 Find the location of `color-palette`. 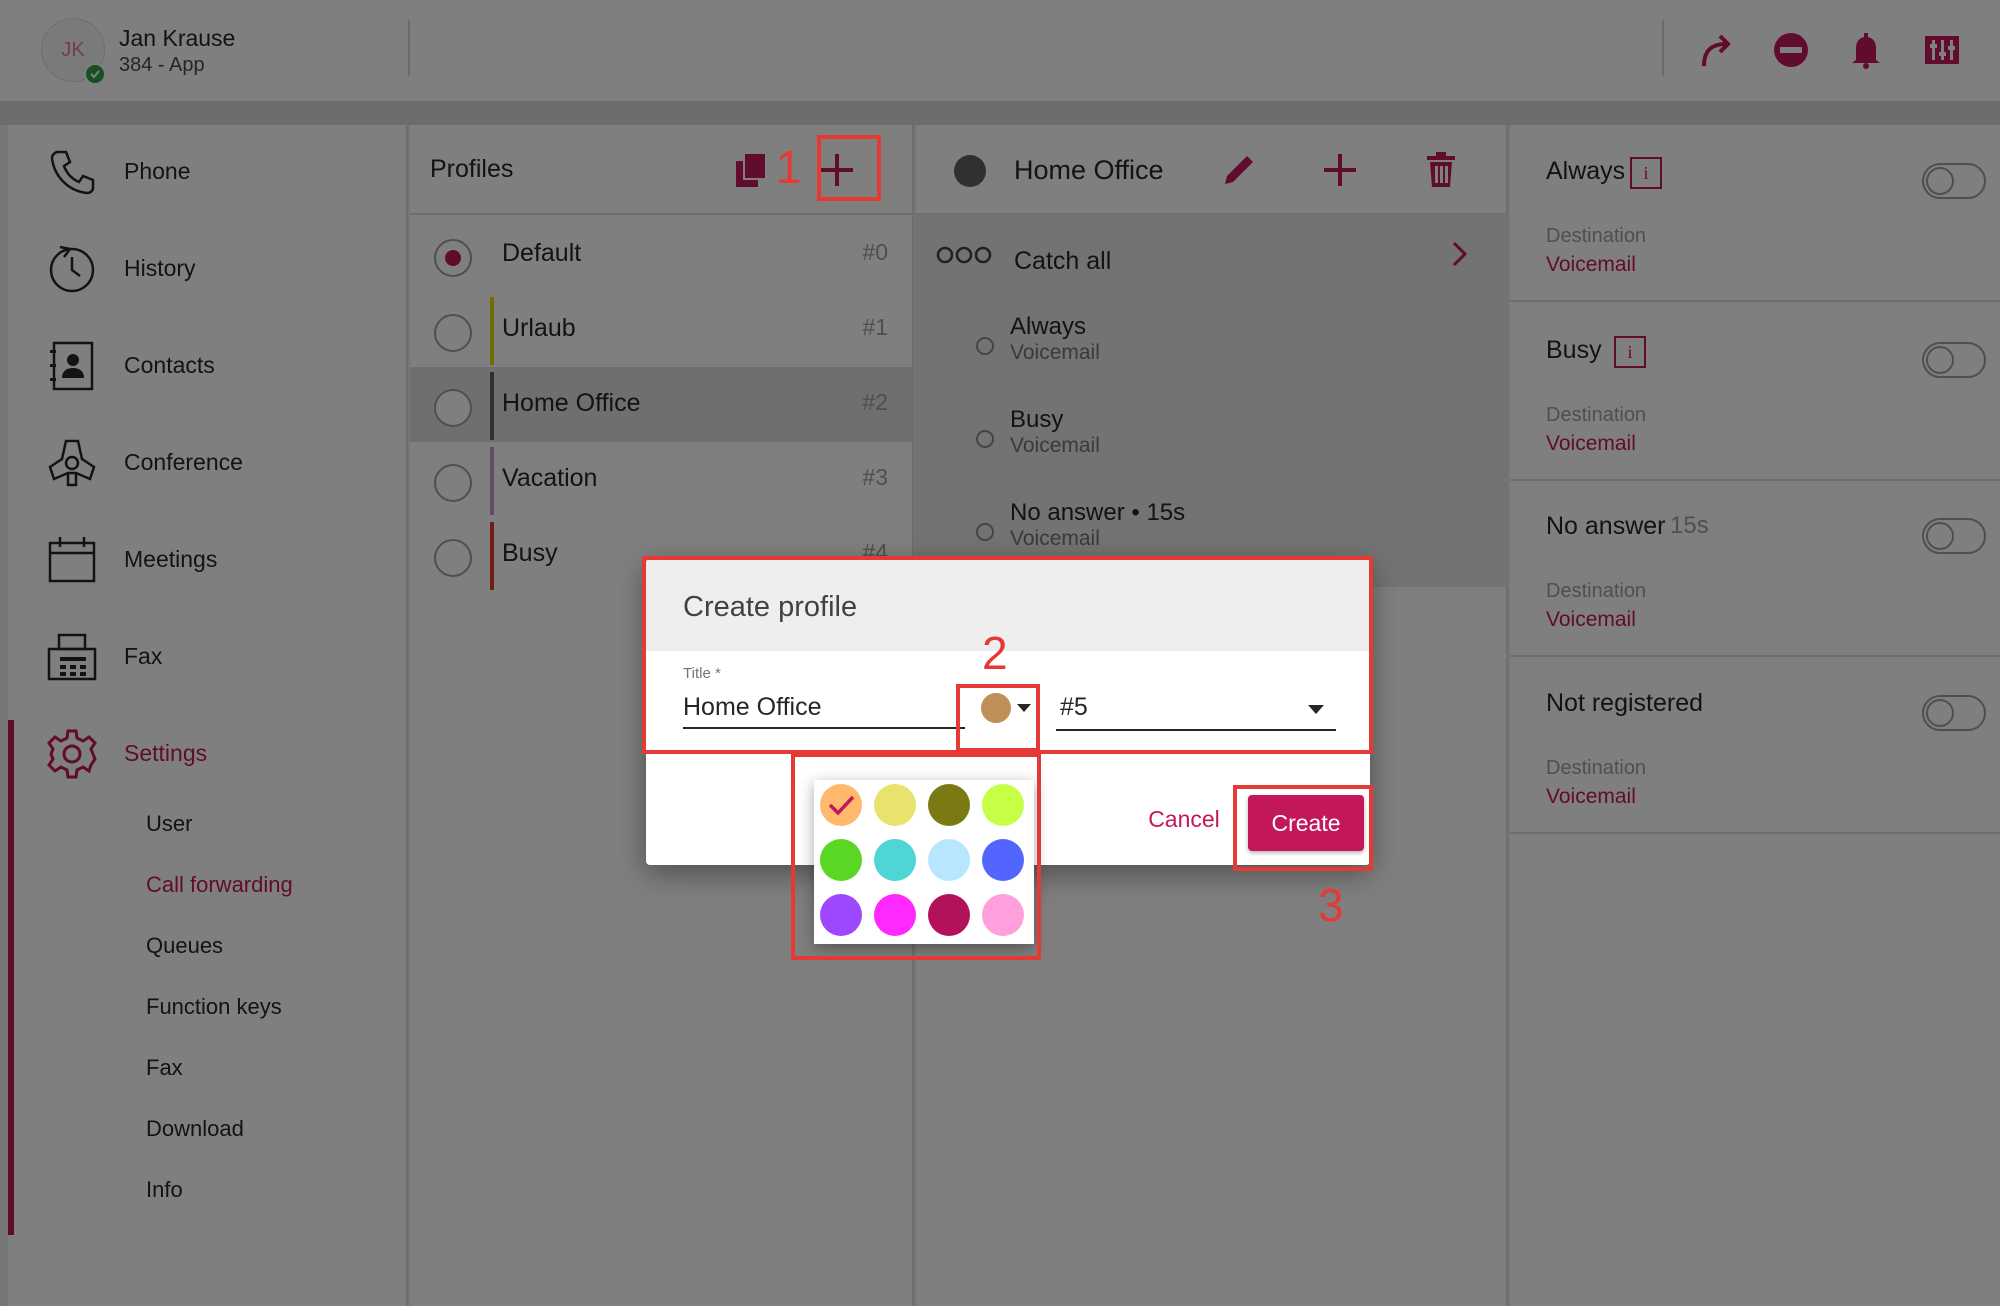

color-palette is located at coordinates (924, 862).